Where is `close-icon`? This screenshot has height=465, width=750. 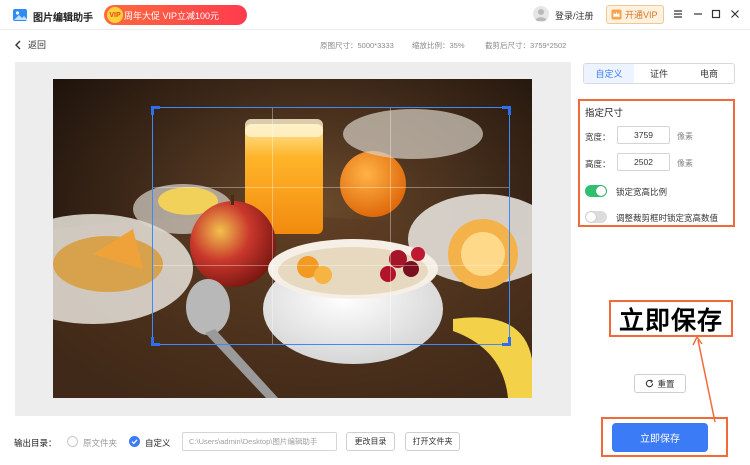
close-icon is located at coordinates (735, 14).